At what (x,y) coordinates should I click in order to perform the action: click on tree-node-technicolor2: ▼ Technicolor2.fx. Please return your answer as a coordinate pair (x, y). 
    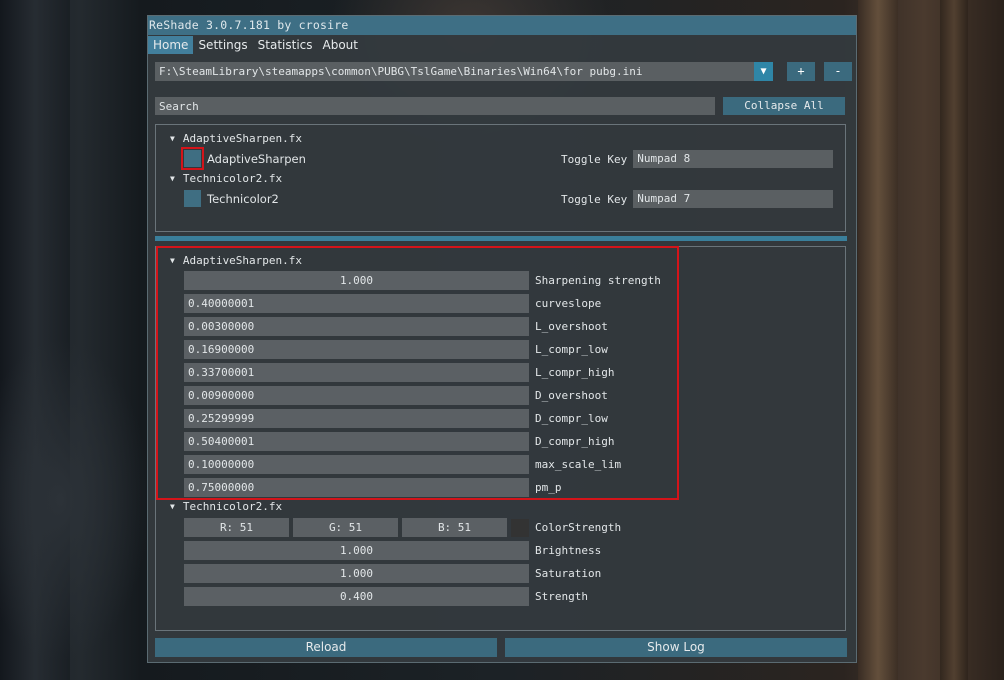
    Looking at the image, I should click on (226, 178).